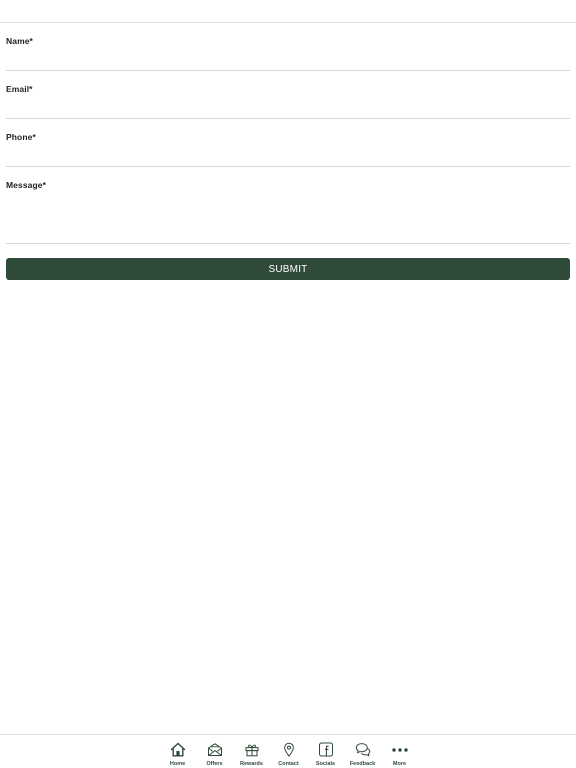 This screenshot has width=576, height=768. I want to click on message-field: Message*, so click(288, 205).